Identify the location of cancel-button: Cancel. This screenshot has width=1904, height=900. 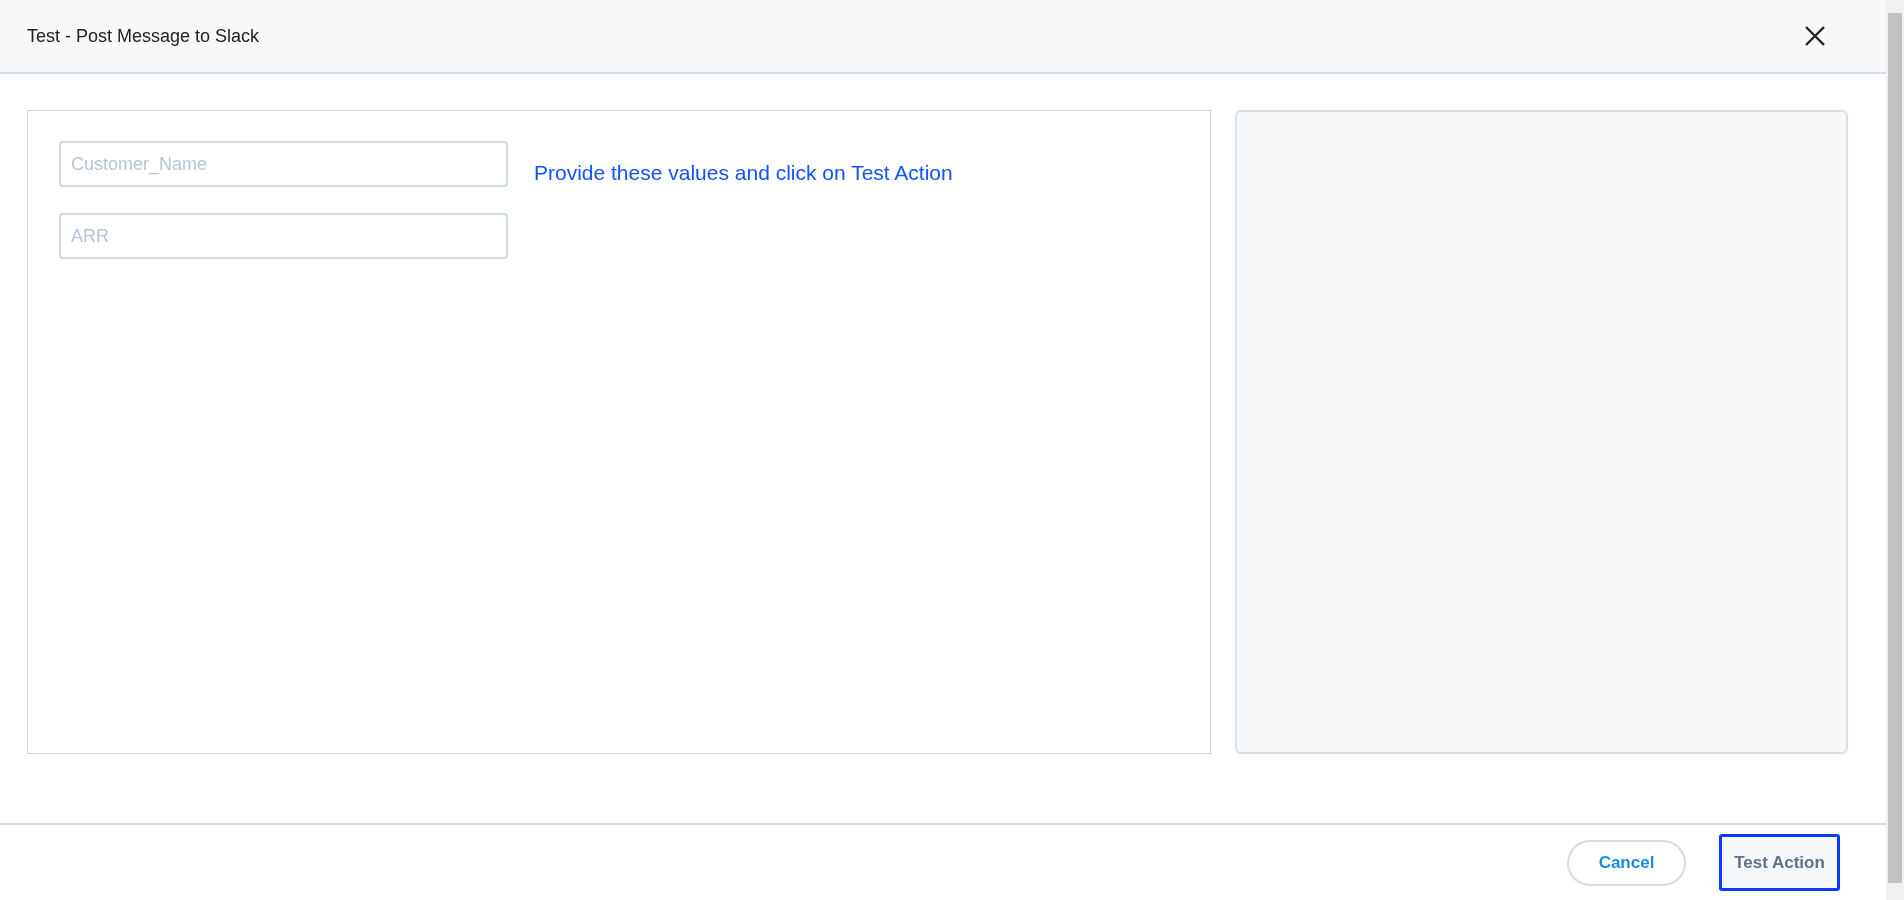
(1626, 862).